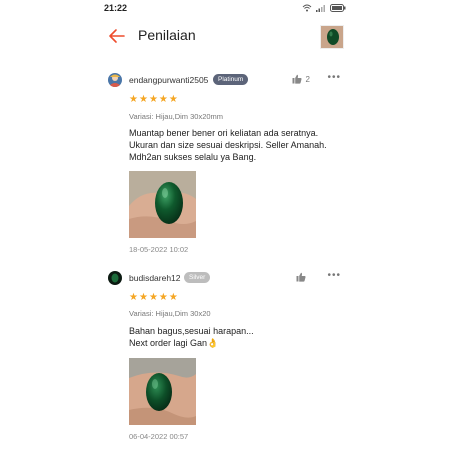 The image size is (450, 450). I want to click on status-icons, so click(324, 8).